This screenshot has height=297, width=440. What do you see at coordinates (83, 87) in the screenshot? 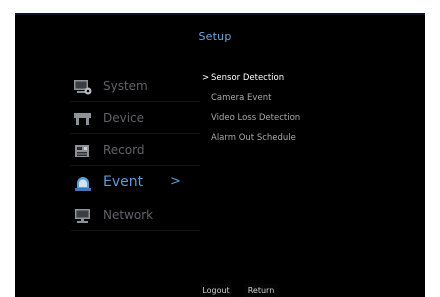
I see `monitor-gear-icon` at bounding box center [83, 87].